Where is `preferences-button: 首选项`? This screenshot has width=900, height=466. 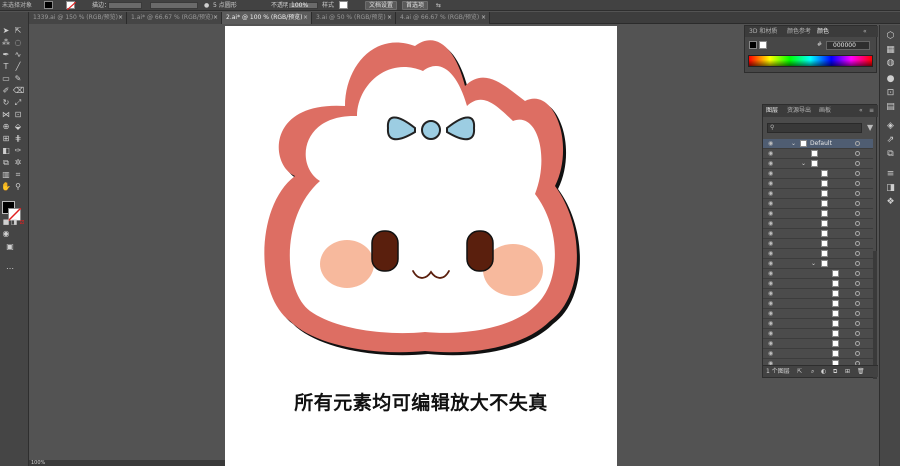 preferences-button: 首选项 is located at coordinates (415, 5).